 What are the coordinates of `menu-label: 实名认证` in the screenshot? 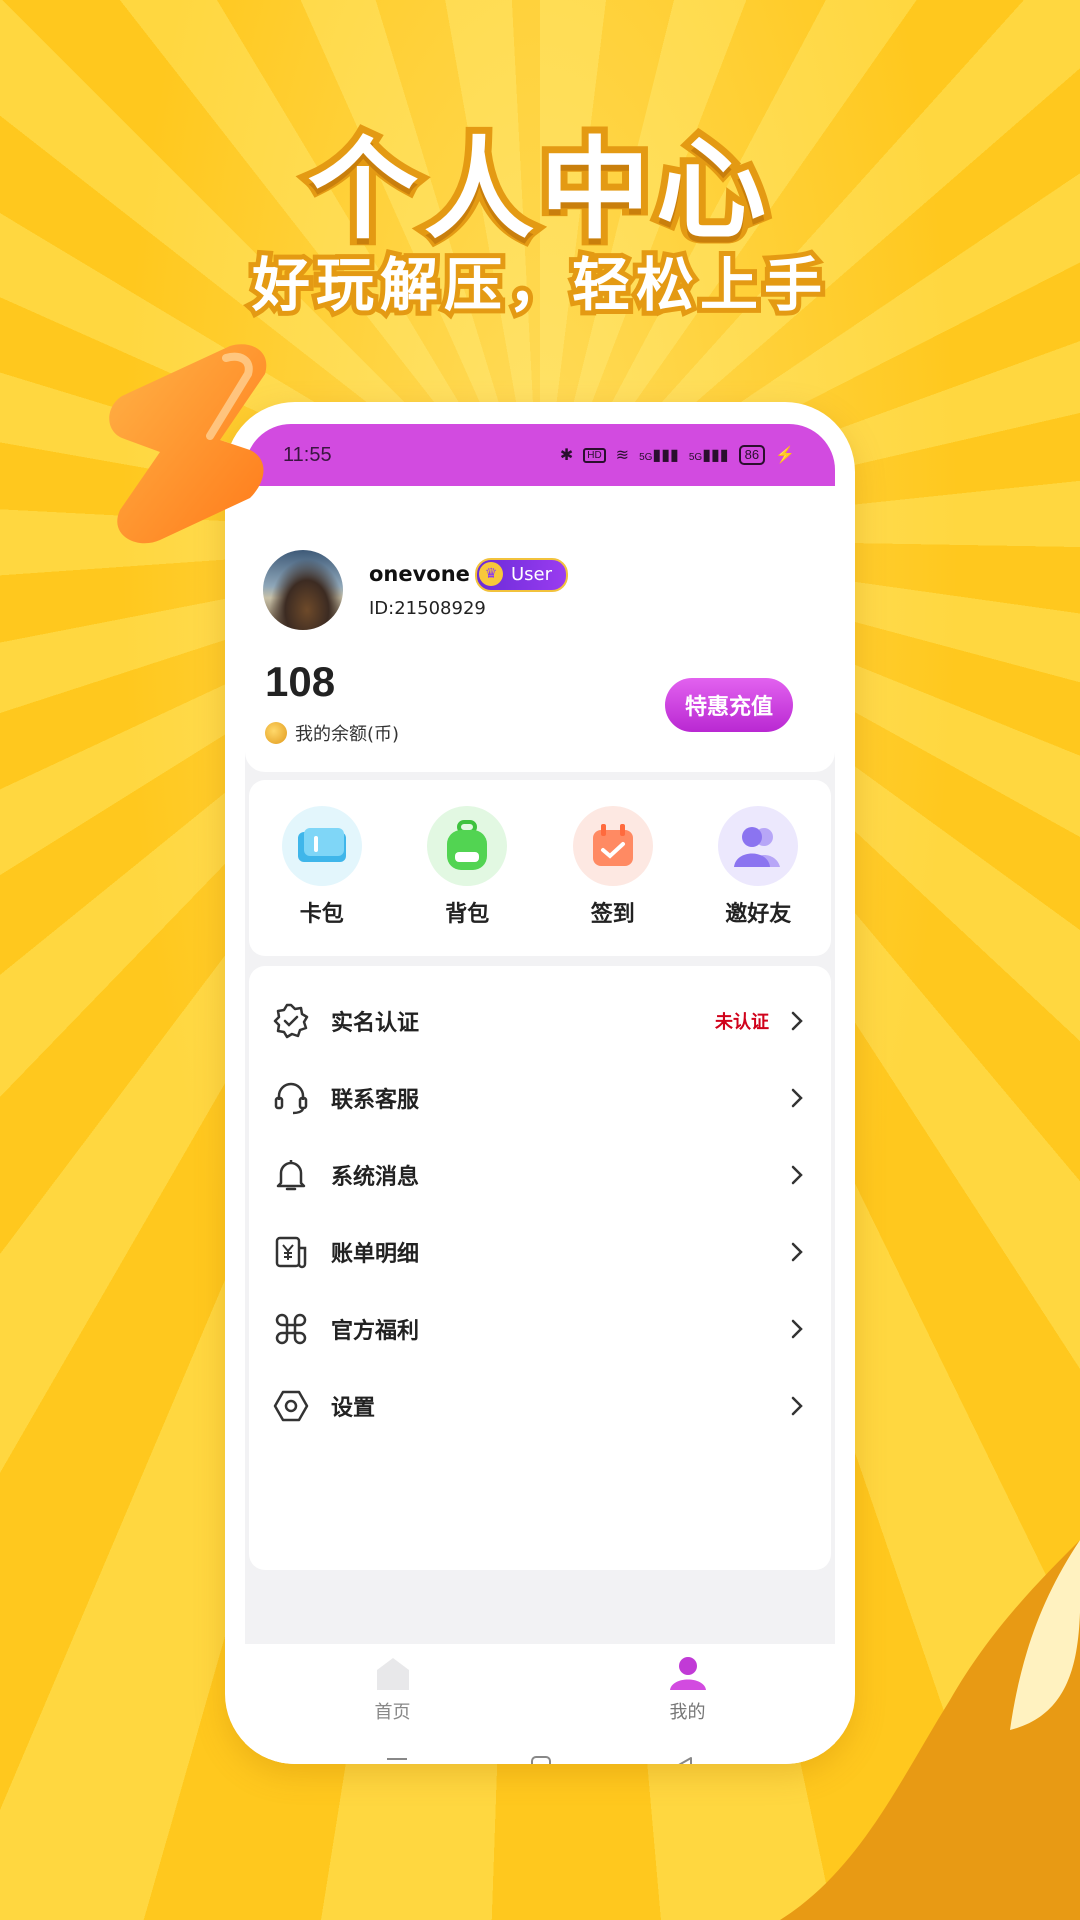 It's located at (375, 1023).